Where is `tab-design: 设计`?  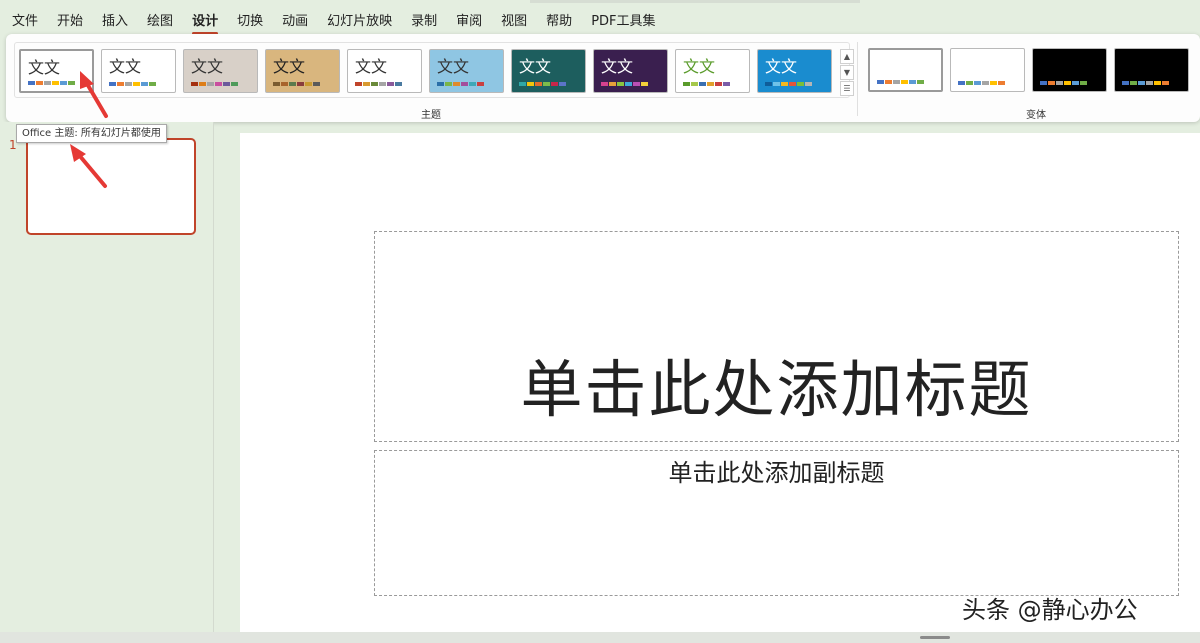 tab-design: 设计 is located at coordinates (205, 22).